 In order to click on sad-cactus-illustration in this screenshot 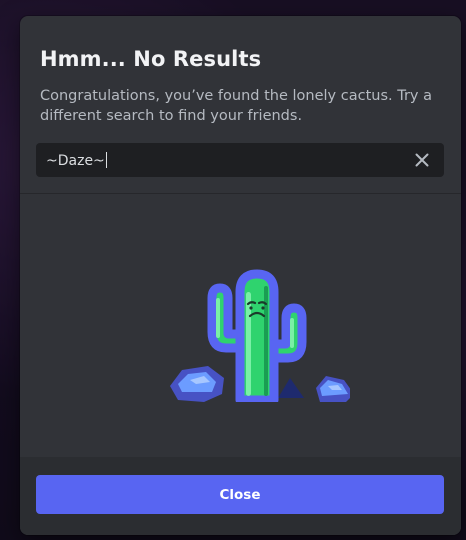, I will do `click(260, 335)`.